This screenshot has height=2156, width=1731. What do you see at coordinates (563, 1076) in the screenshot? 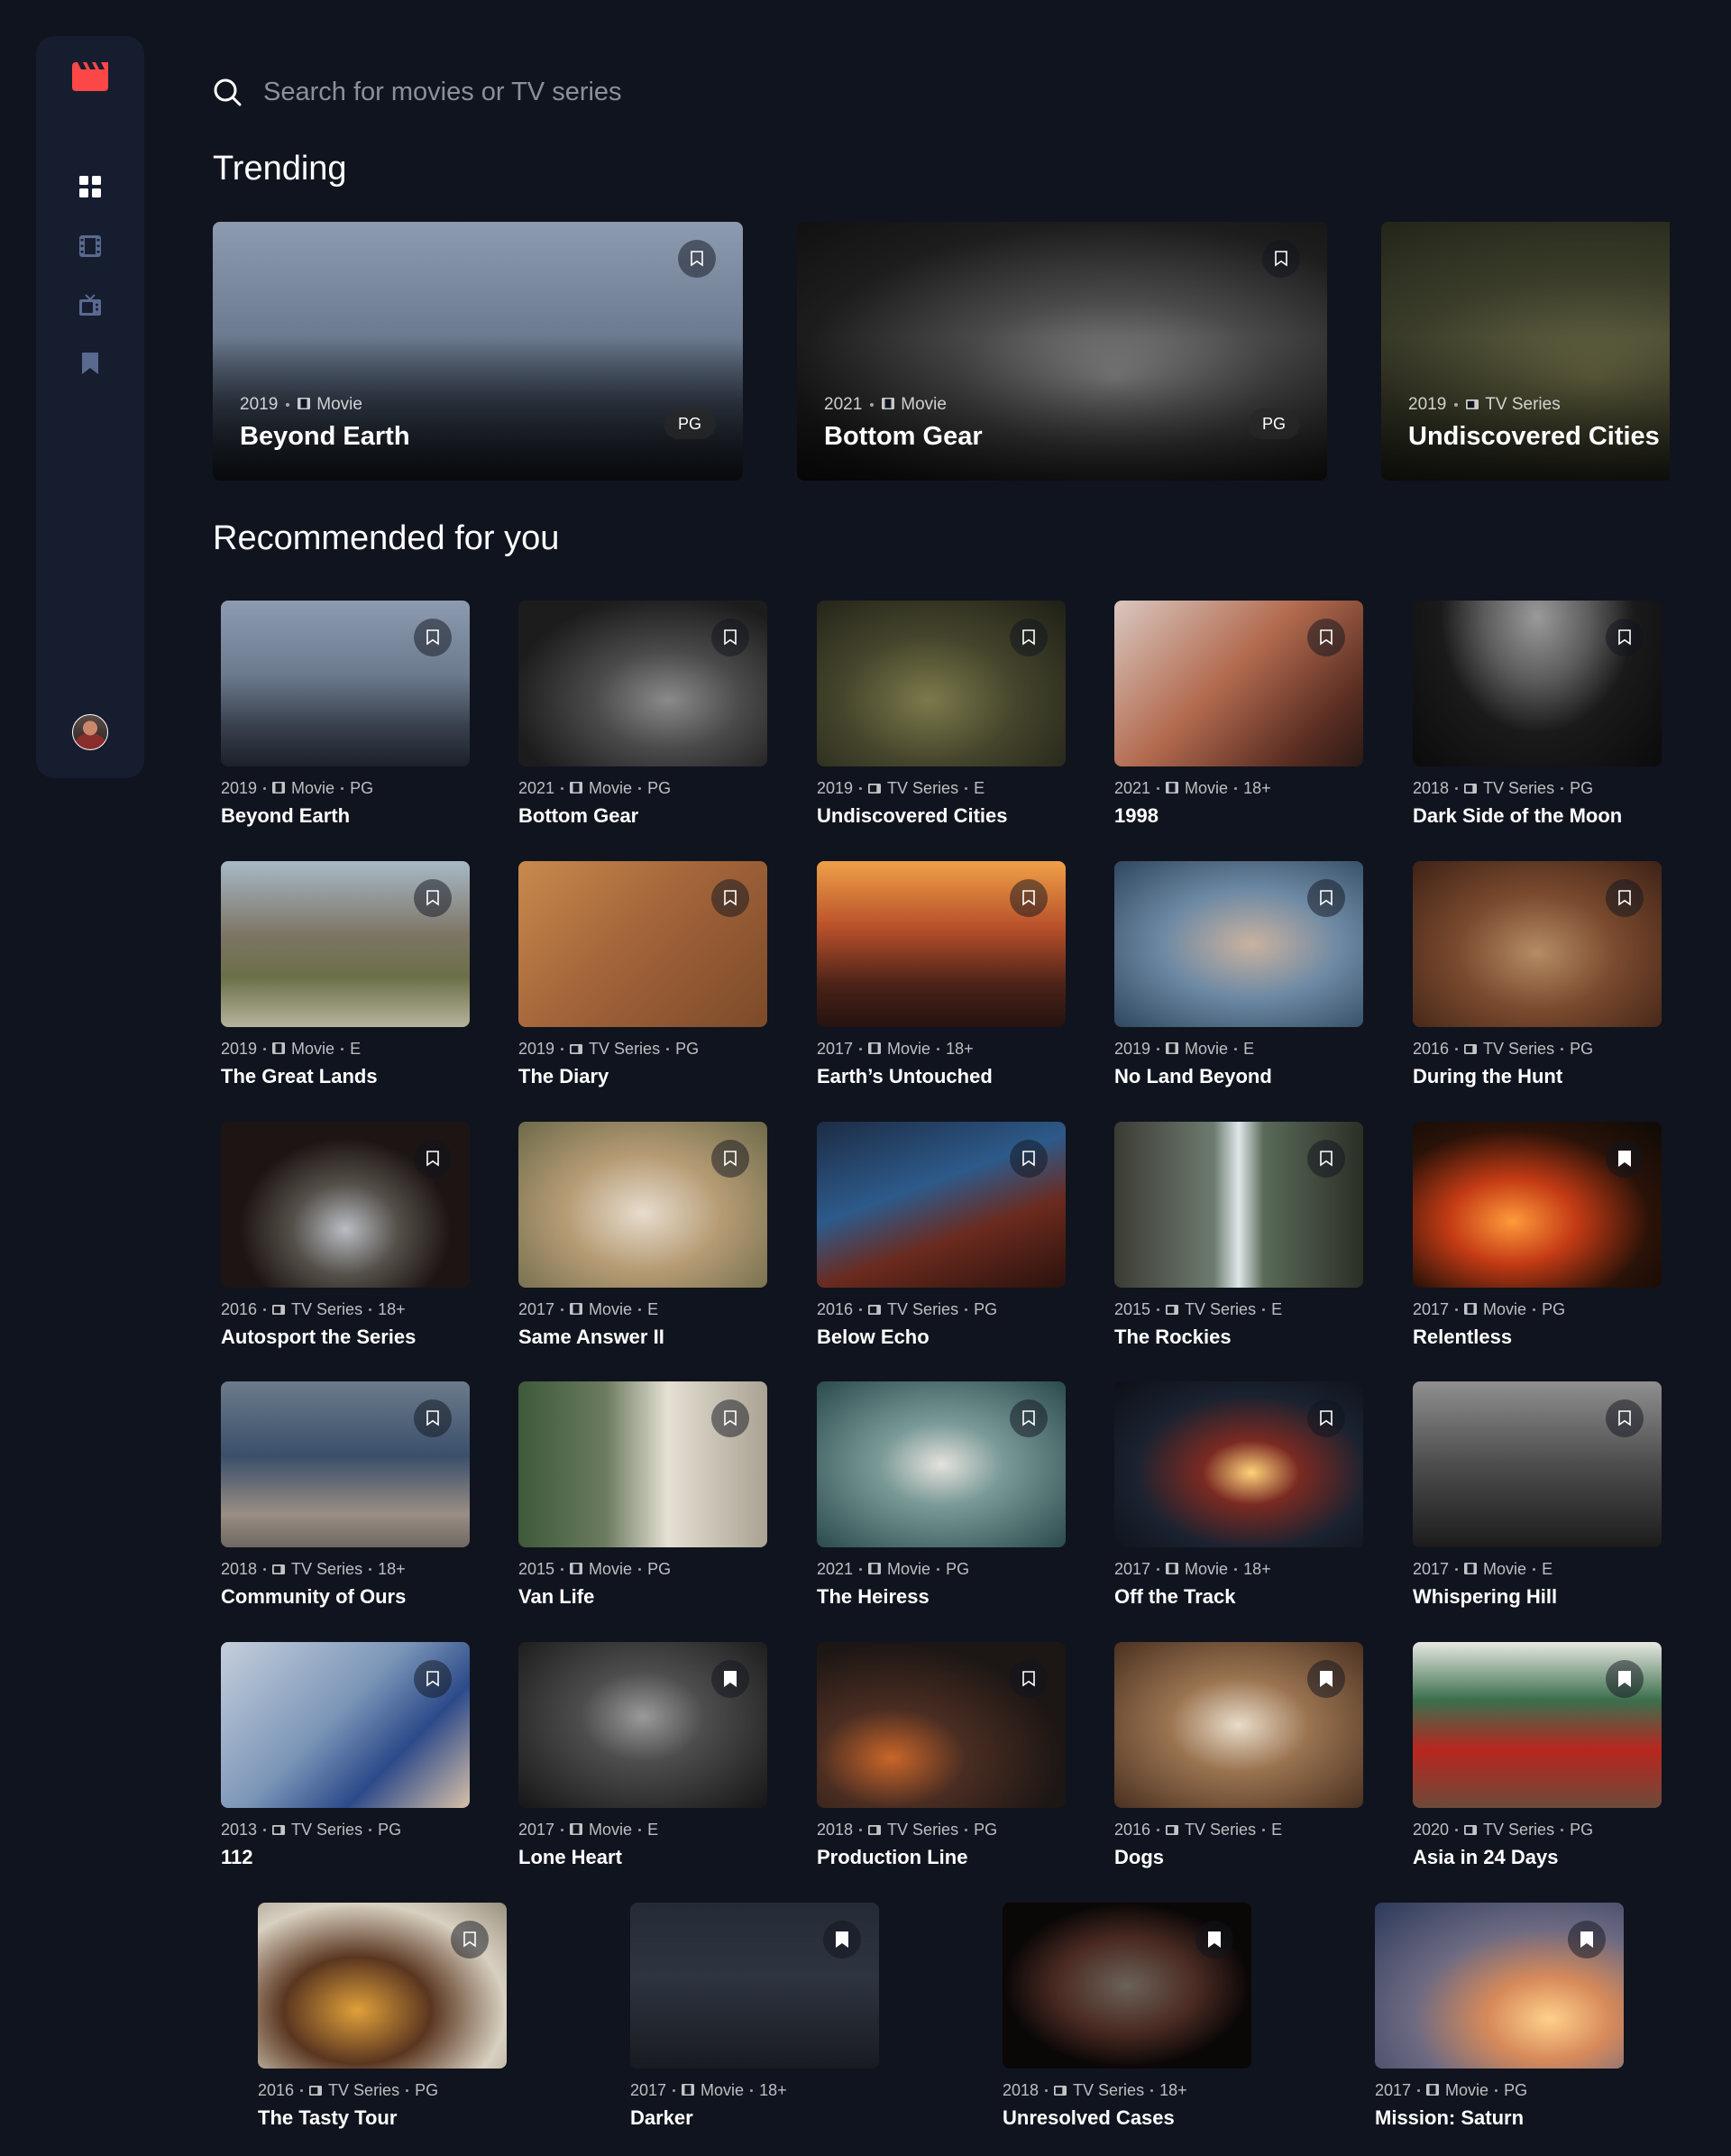
I see `card-title: The Diary` at bounding box center [563, 1076].